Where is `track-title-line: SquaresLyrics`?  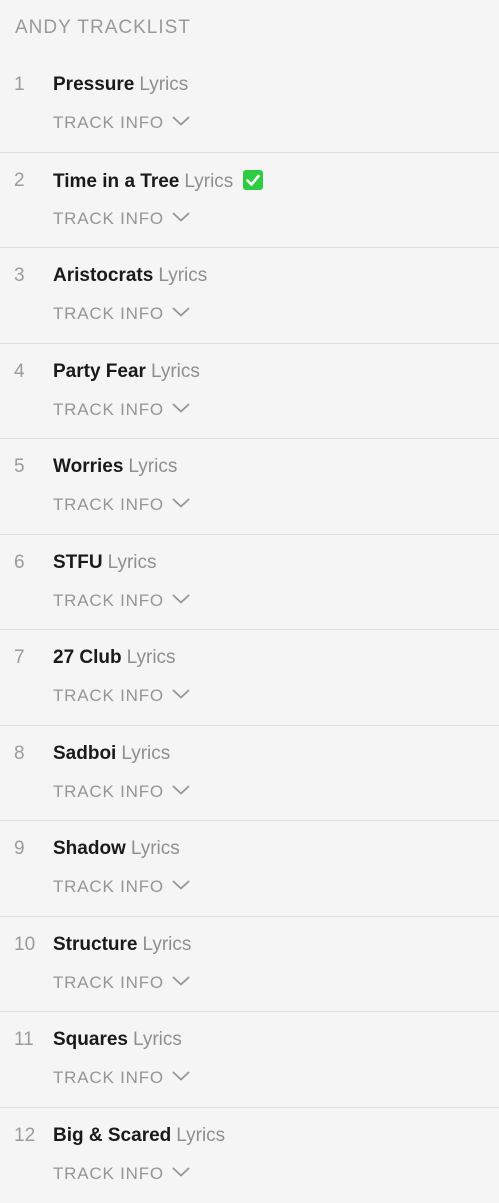
track-title-line: SquaresLyrics is located at coordinates (117, 1040).